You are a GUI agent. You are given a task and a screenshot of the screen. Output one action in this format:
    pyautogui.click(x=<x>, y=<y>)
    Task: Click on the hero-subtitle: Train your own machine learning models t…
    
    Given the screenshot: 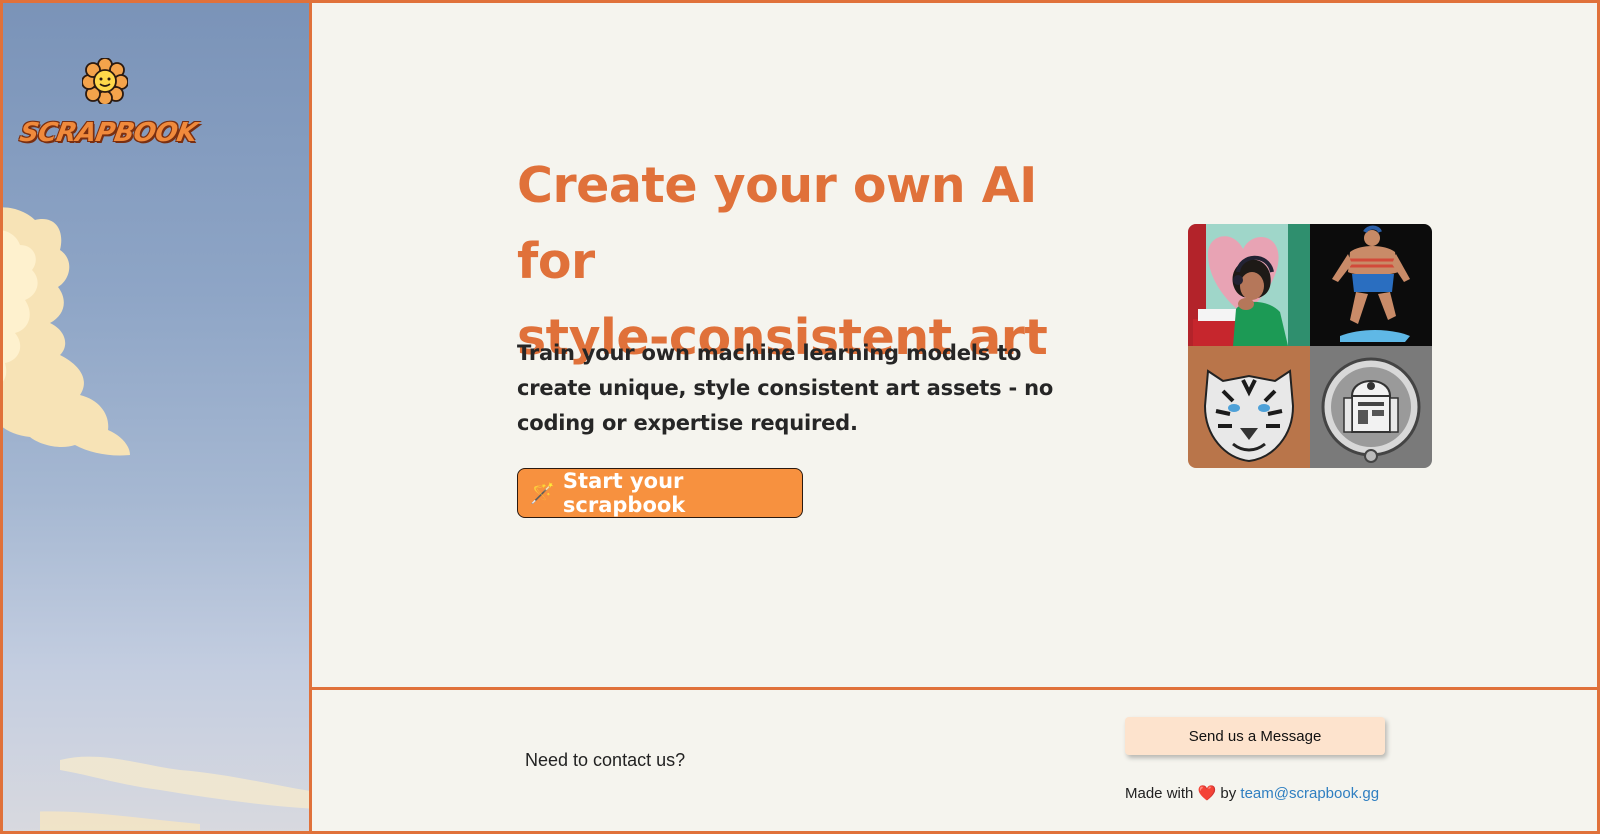 What is the action you would take?
    pyautogui.click(x=785, y=388)
    